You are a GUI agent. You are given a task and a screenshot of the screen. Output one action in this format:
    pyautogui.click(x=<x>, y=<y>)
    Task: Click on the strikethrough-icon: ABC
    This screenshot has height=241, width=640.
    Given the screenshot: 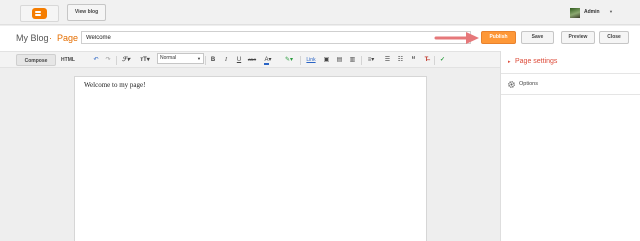 What is the action you would take?
    pyautogui.click(x=252, y=60)
    